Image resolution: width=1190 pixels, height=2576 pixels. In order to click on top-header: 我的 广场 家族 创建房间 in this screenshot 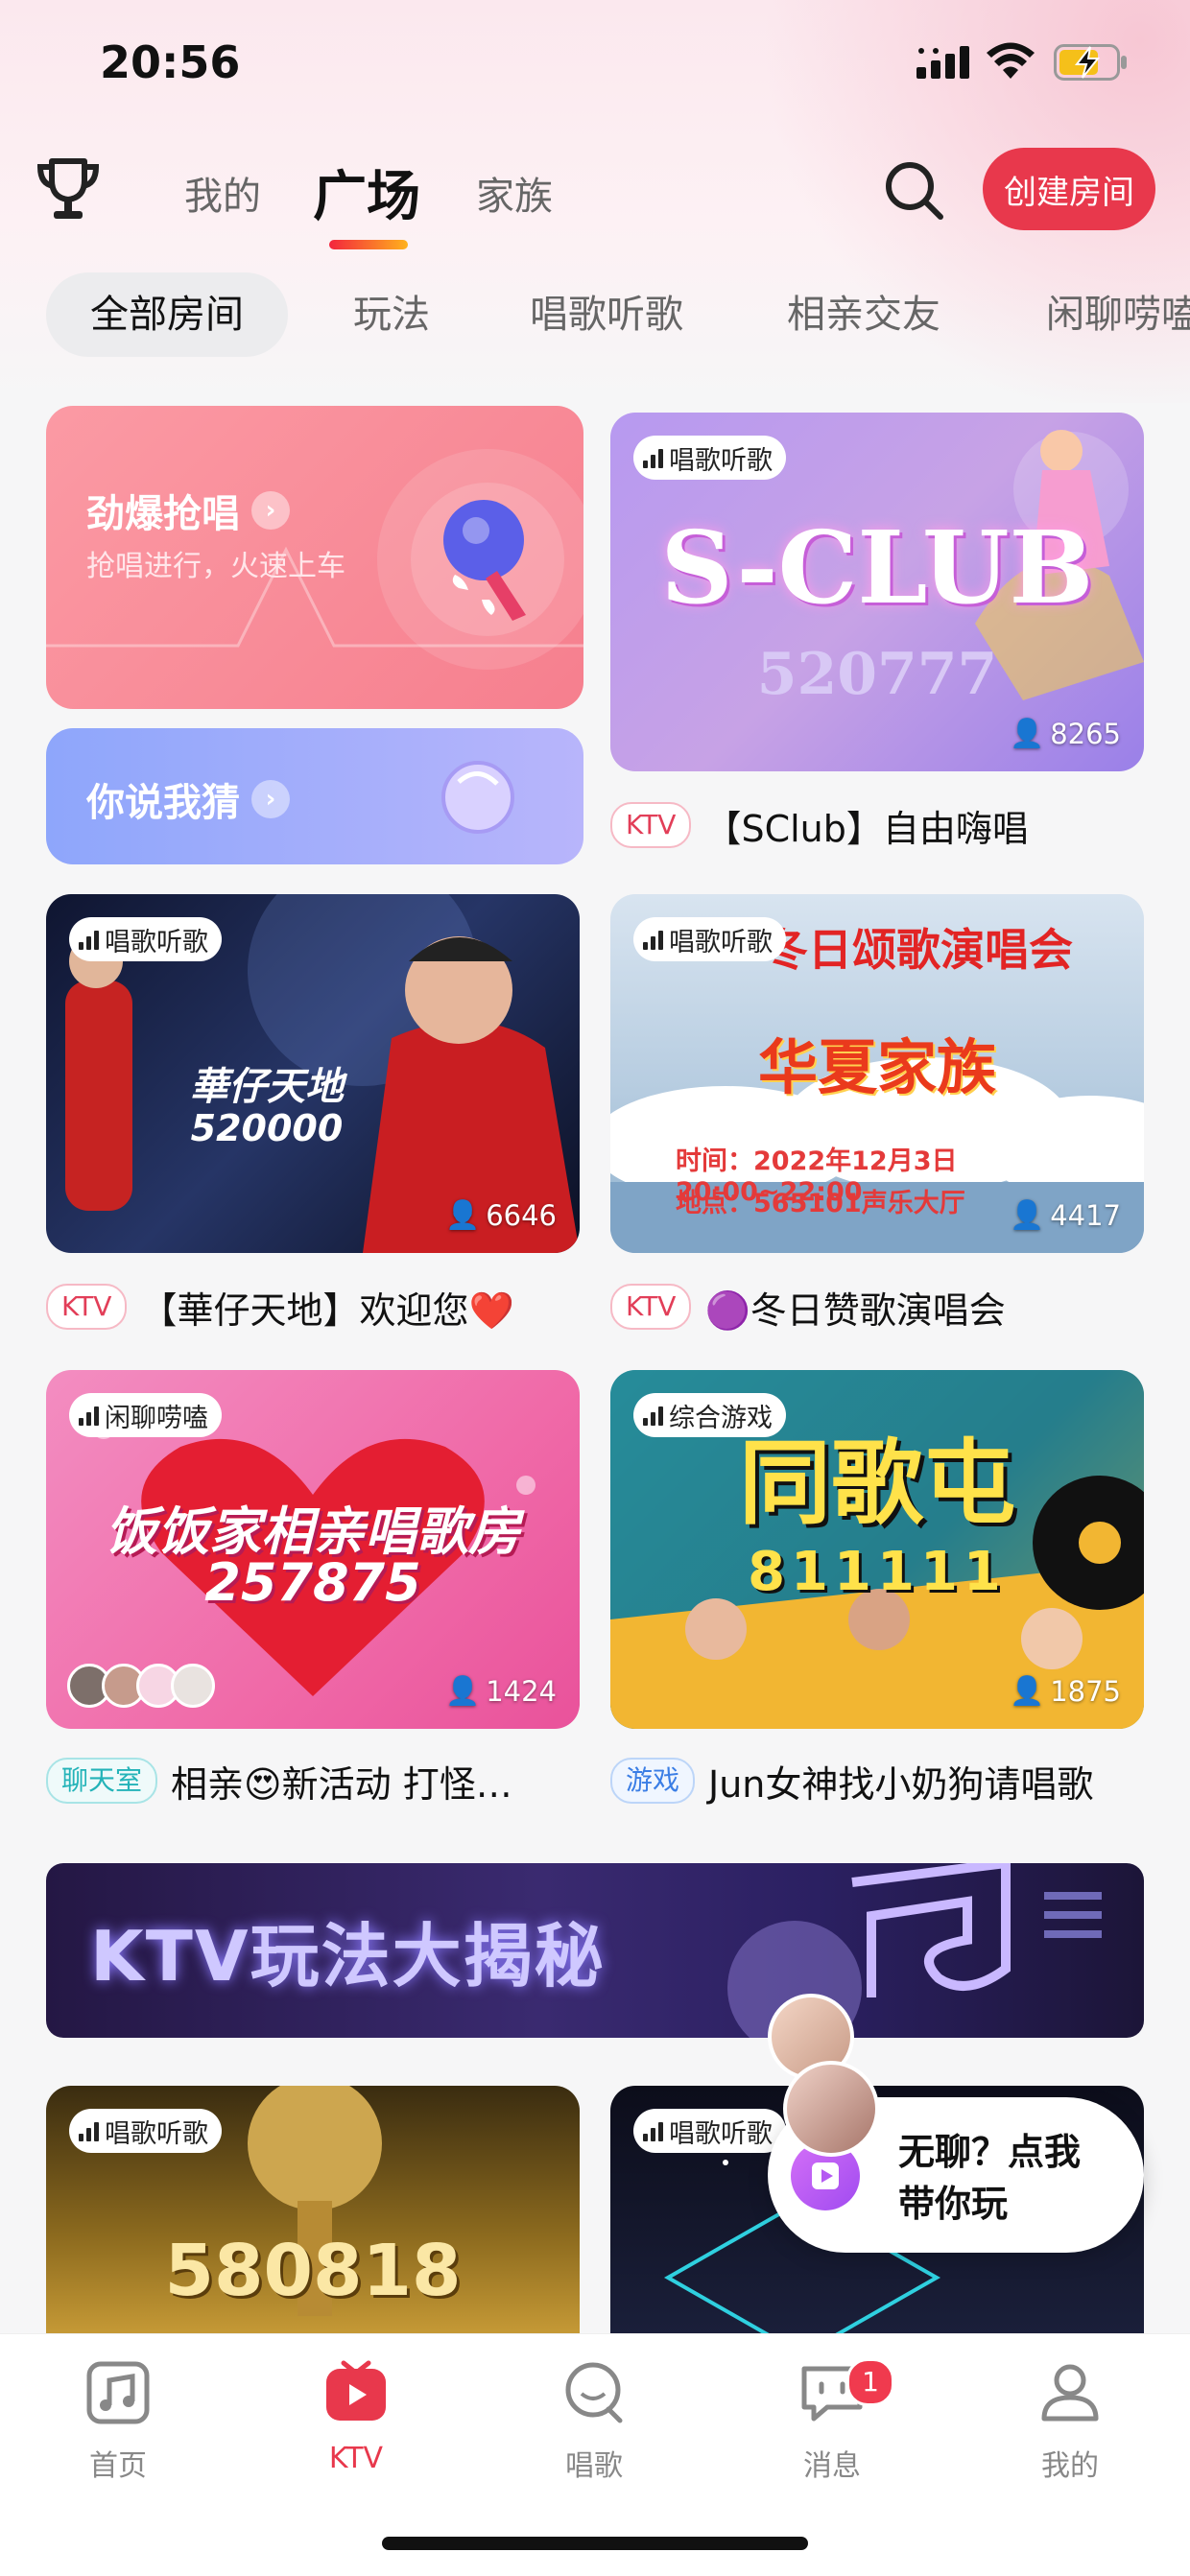, I will do `click(595, 196)`.